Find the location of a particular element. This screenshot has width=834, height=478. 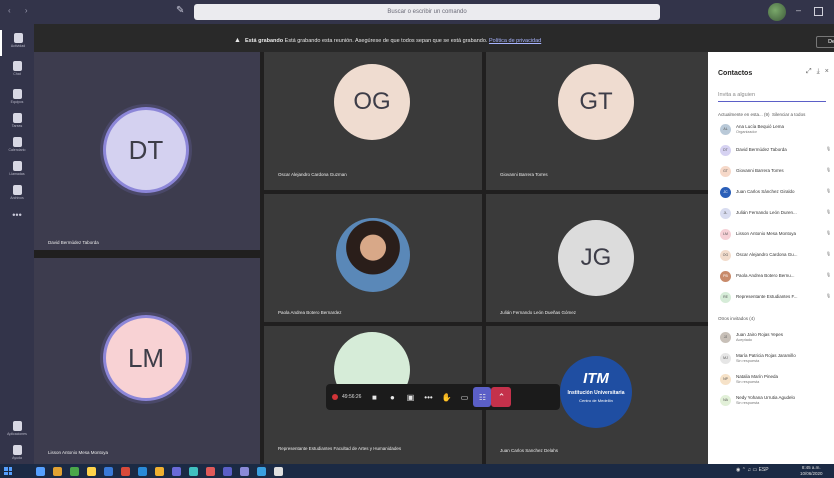

calendar-icon is located at coordinates (17, 142).